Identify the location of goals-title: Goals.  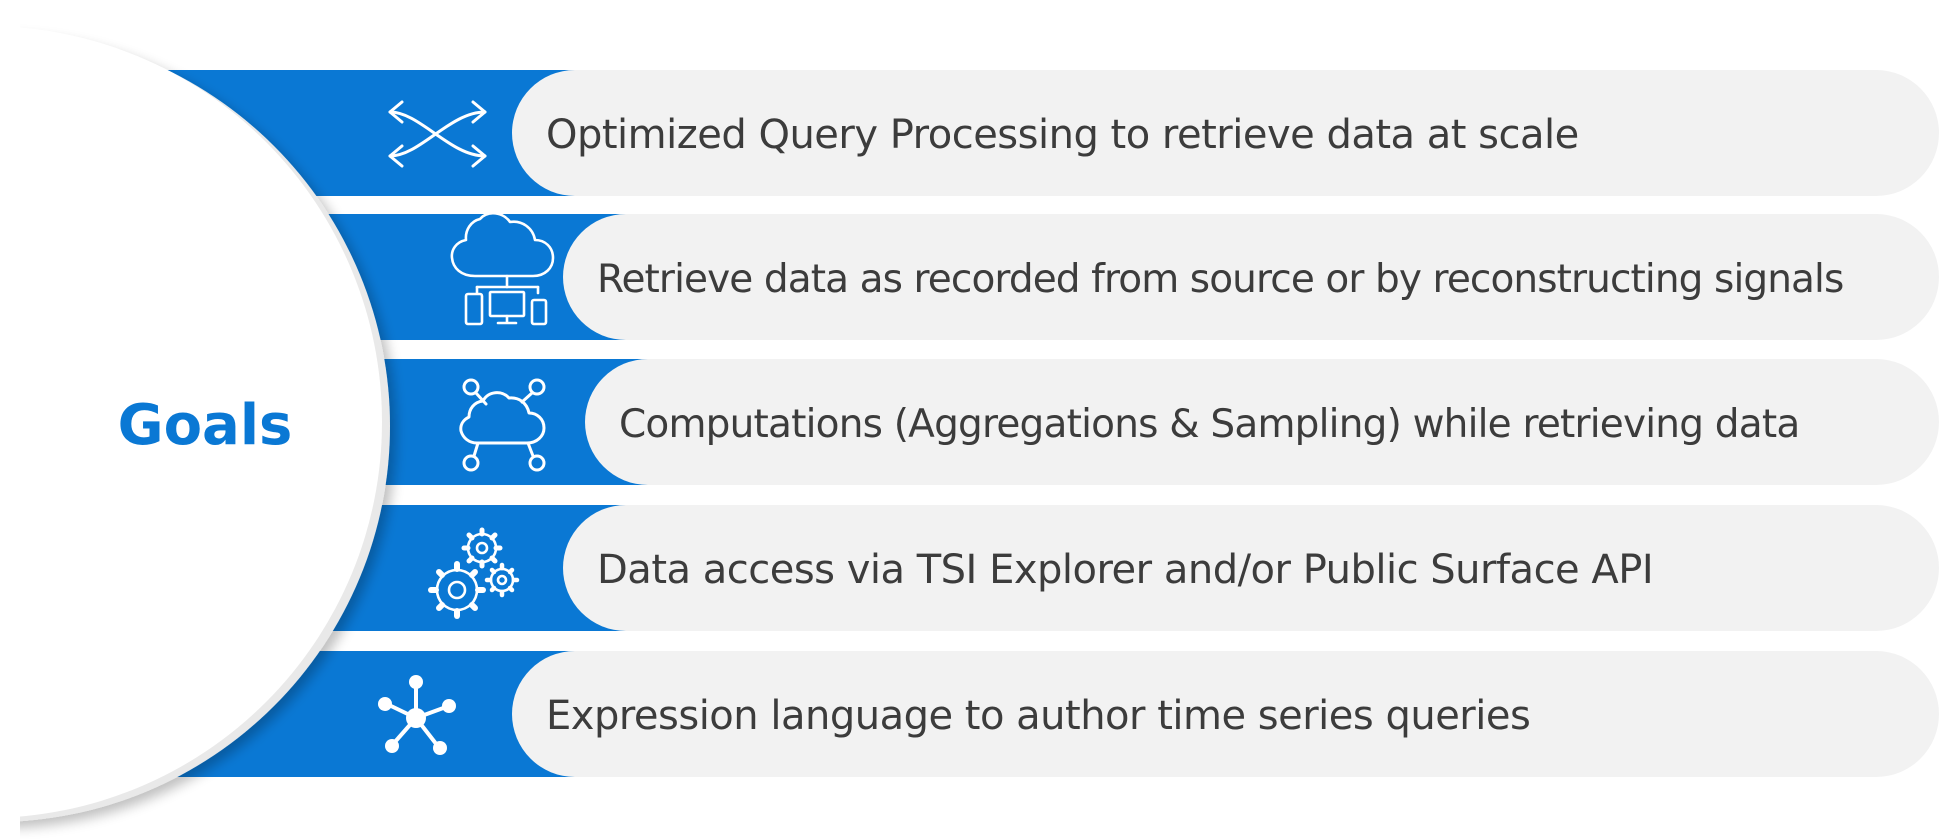
(205, 425).